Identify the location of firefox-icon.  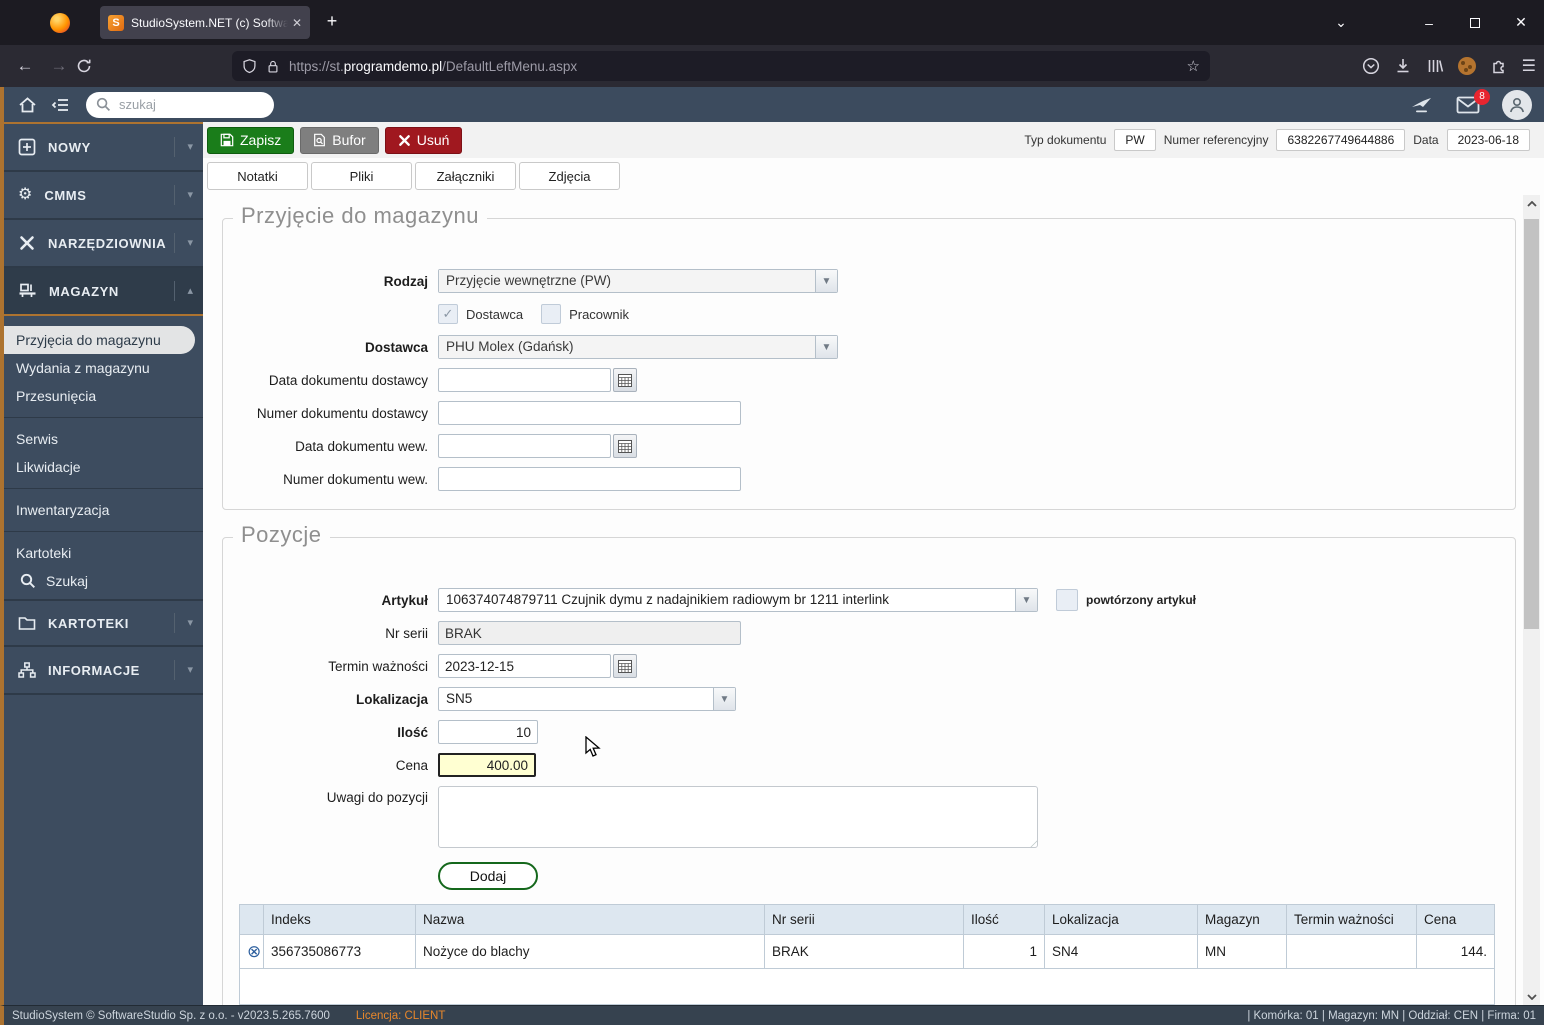
(60, 22).